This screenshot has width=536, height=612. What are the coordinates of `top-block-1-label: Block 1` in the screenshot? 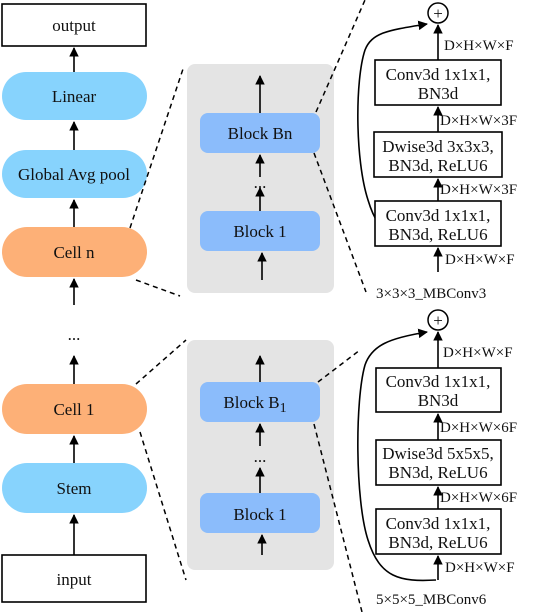 It's located at (259, 231).